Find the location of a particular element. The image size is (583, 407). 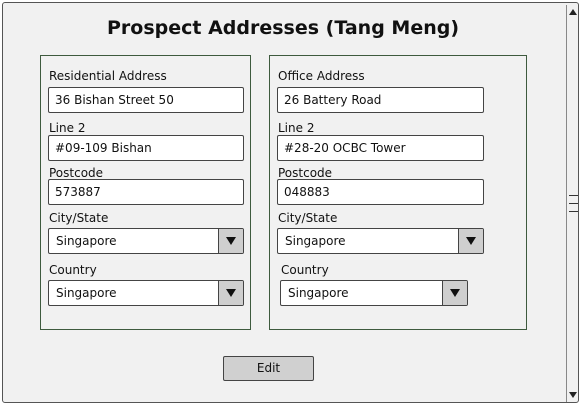

residential-city-dropdown-button is located at coordinates (230, 241).